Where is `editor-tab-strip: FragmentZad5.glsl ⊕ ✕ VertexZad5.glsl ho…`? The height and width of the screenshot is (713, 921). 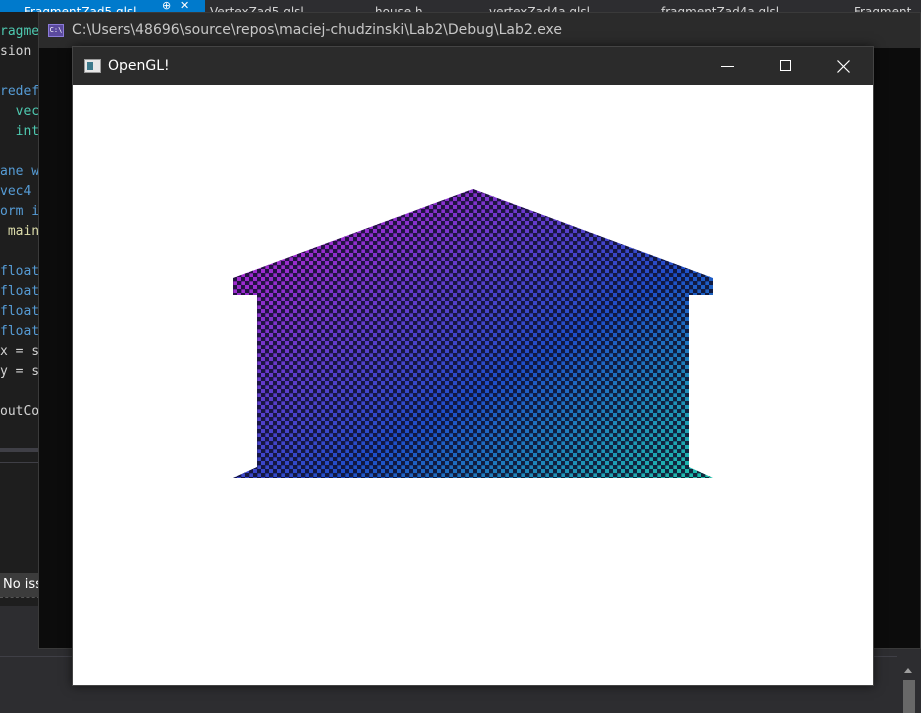 editor-tab-strip: FragmentZad5.glsl ⊕ ✕ VertexZad5.glsl ho… is located at coordinates (460, 6).